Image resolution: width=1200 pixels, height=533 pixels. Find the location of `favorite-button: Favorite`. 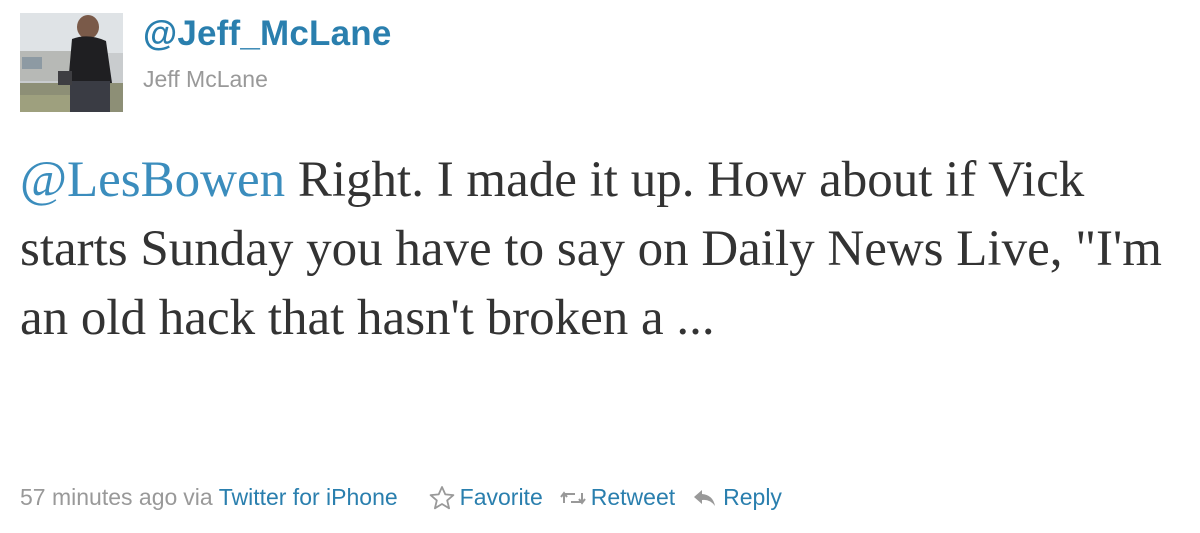

favorite-button: Favorite is located at coordinates (485, 497).